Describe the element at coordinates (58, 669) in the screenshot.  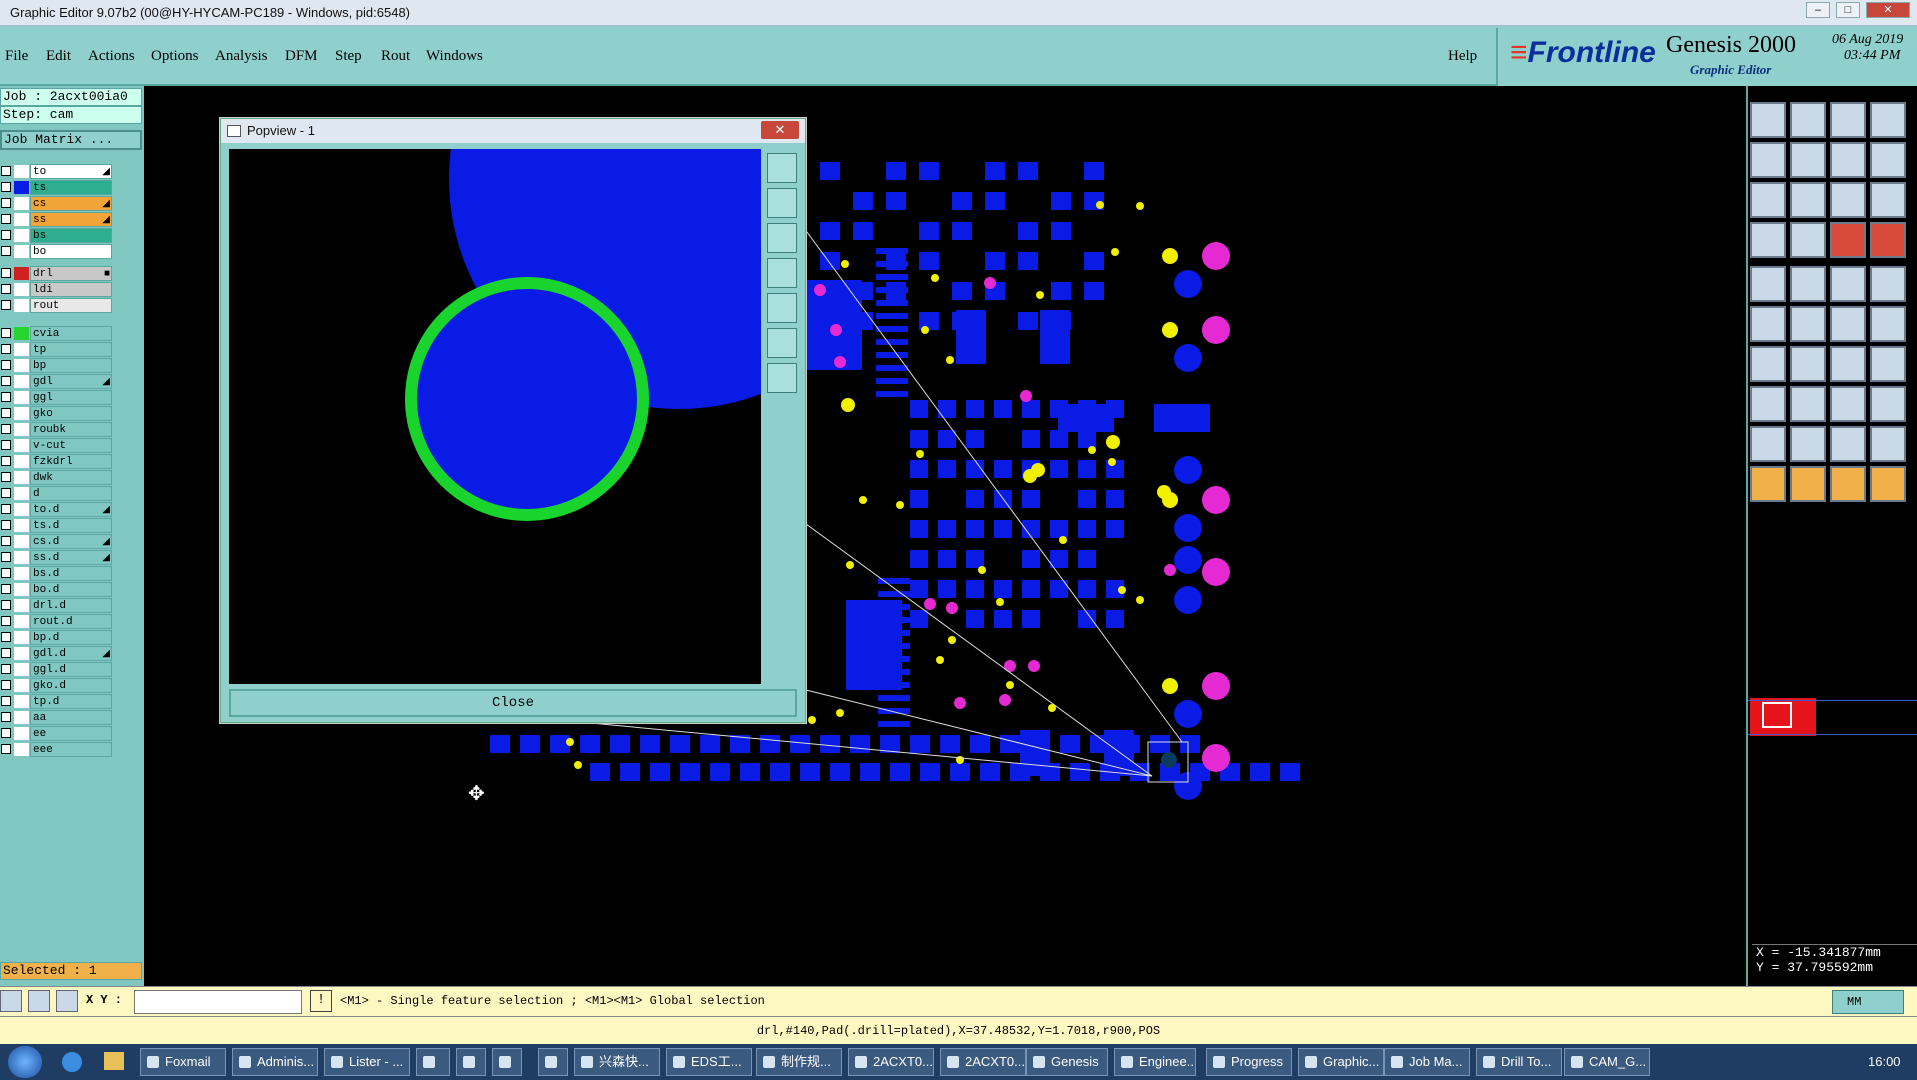
I see `layer-row-ggl.d: ggl.d` at that location.